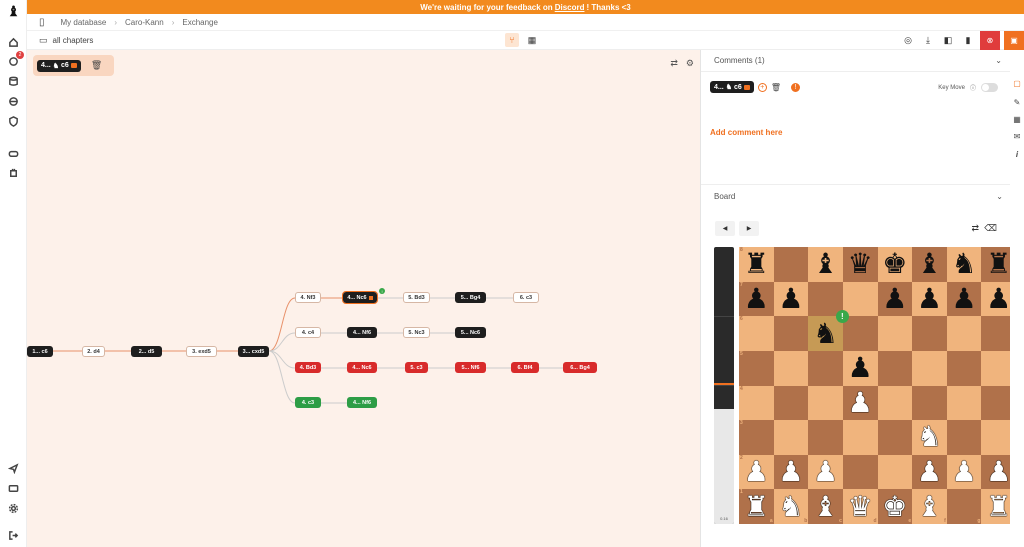 This screenshot has height=547, width=1024. What do you see at coordinates (570, 7) in the screenshot?
I see `discord-link: Discord` at bounding box center [570, 7].